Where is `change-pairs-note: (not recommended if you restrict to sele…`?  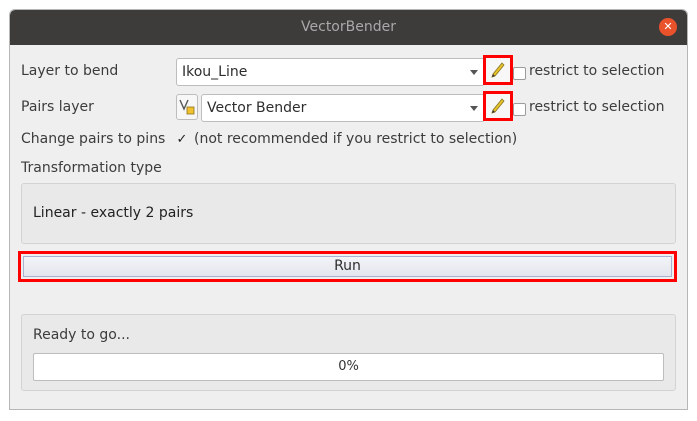
change-pairs-note: (not recommended if you restrict to sele… is located at coordinates (356, 139).